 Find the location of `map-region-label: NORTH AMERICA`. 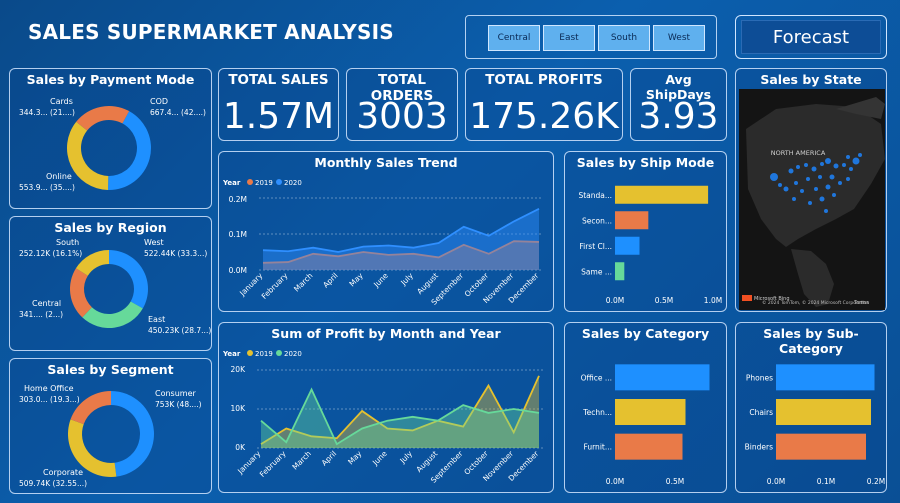

map-region-label: NORTH AMERICA is located at coordinates (798, 153).